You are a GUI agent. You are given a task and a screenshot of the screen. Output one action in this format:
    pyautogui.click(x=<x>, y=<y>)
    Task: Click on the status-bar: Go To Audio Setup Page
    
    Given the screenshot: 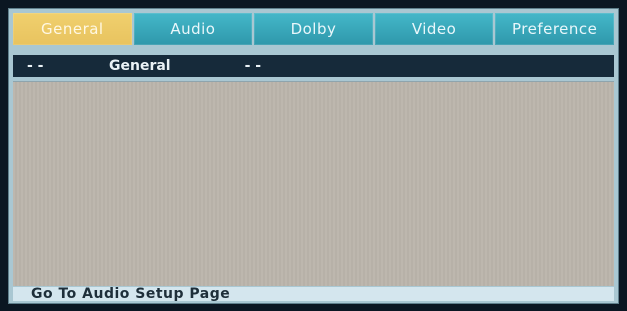 What is the action you would take?
    pyautogui.click(x=313, y=294)
    